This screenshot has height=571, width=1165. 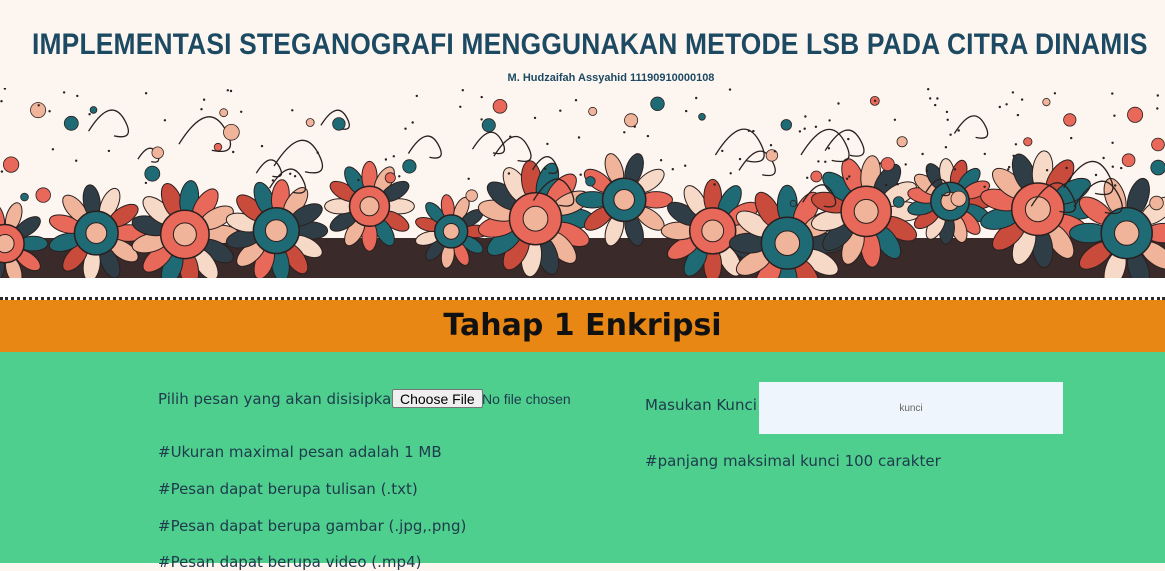 What do you see at coordinates (611, 78) in the screenshot?
I see `author-subtitle: M. Hudzaifah Assyahid 11190910000108` at bounding box center [611, 78].